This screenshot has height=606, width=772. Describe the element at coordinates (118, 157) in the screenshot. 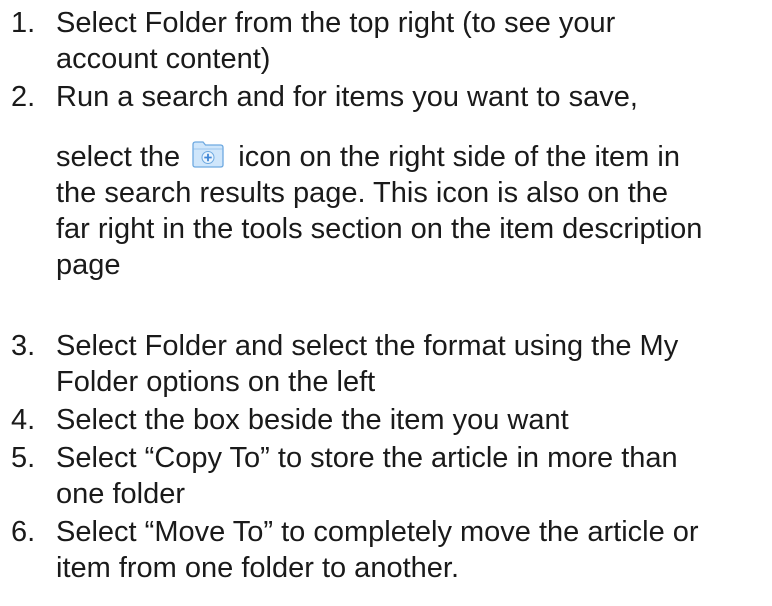

I see `icon-line-before: select the` at that location.